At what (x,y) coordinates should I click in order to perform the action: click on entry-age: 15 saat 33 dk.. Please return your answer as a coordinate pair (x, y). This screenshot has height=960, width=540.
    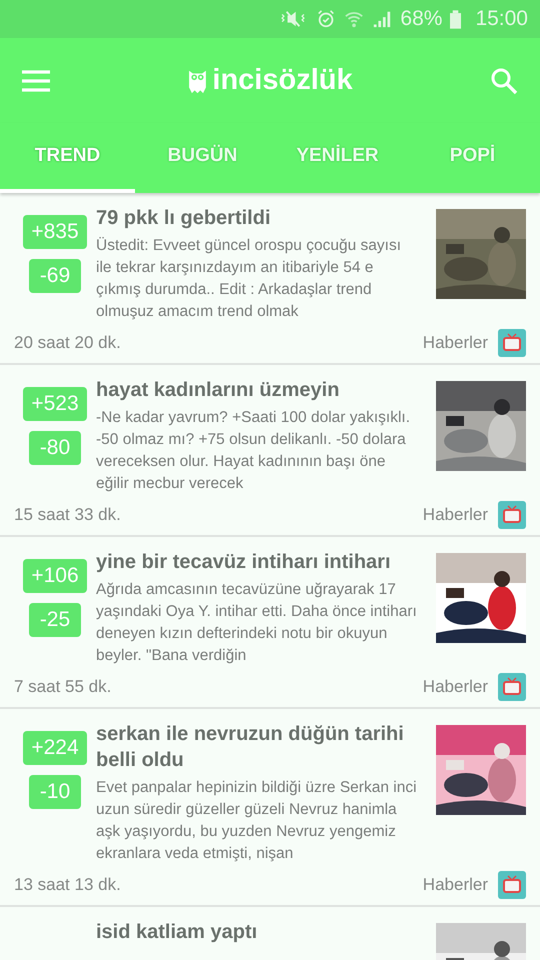
    Looking at the image, I should click on (68, 515).